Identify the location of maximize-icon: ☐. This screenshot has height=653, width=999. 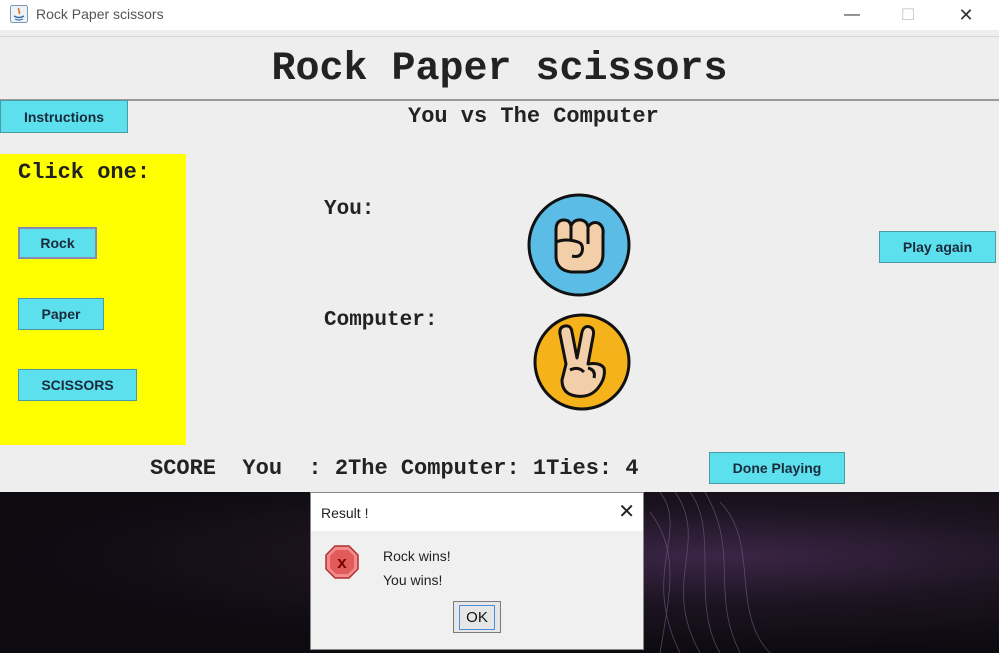
(908, 15).